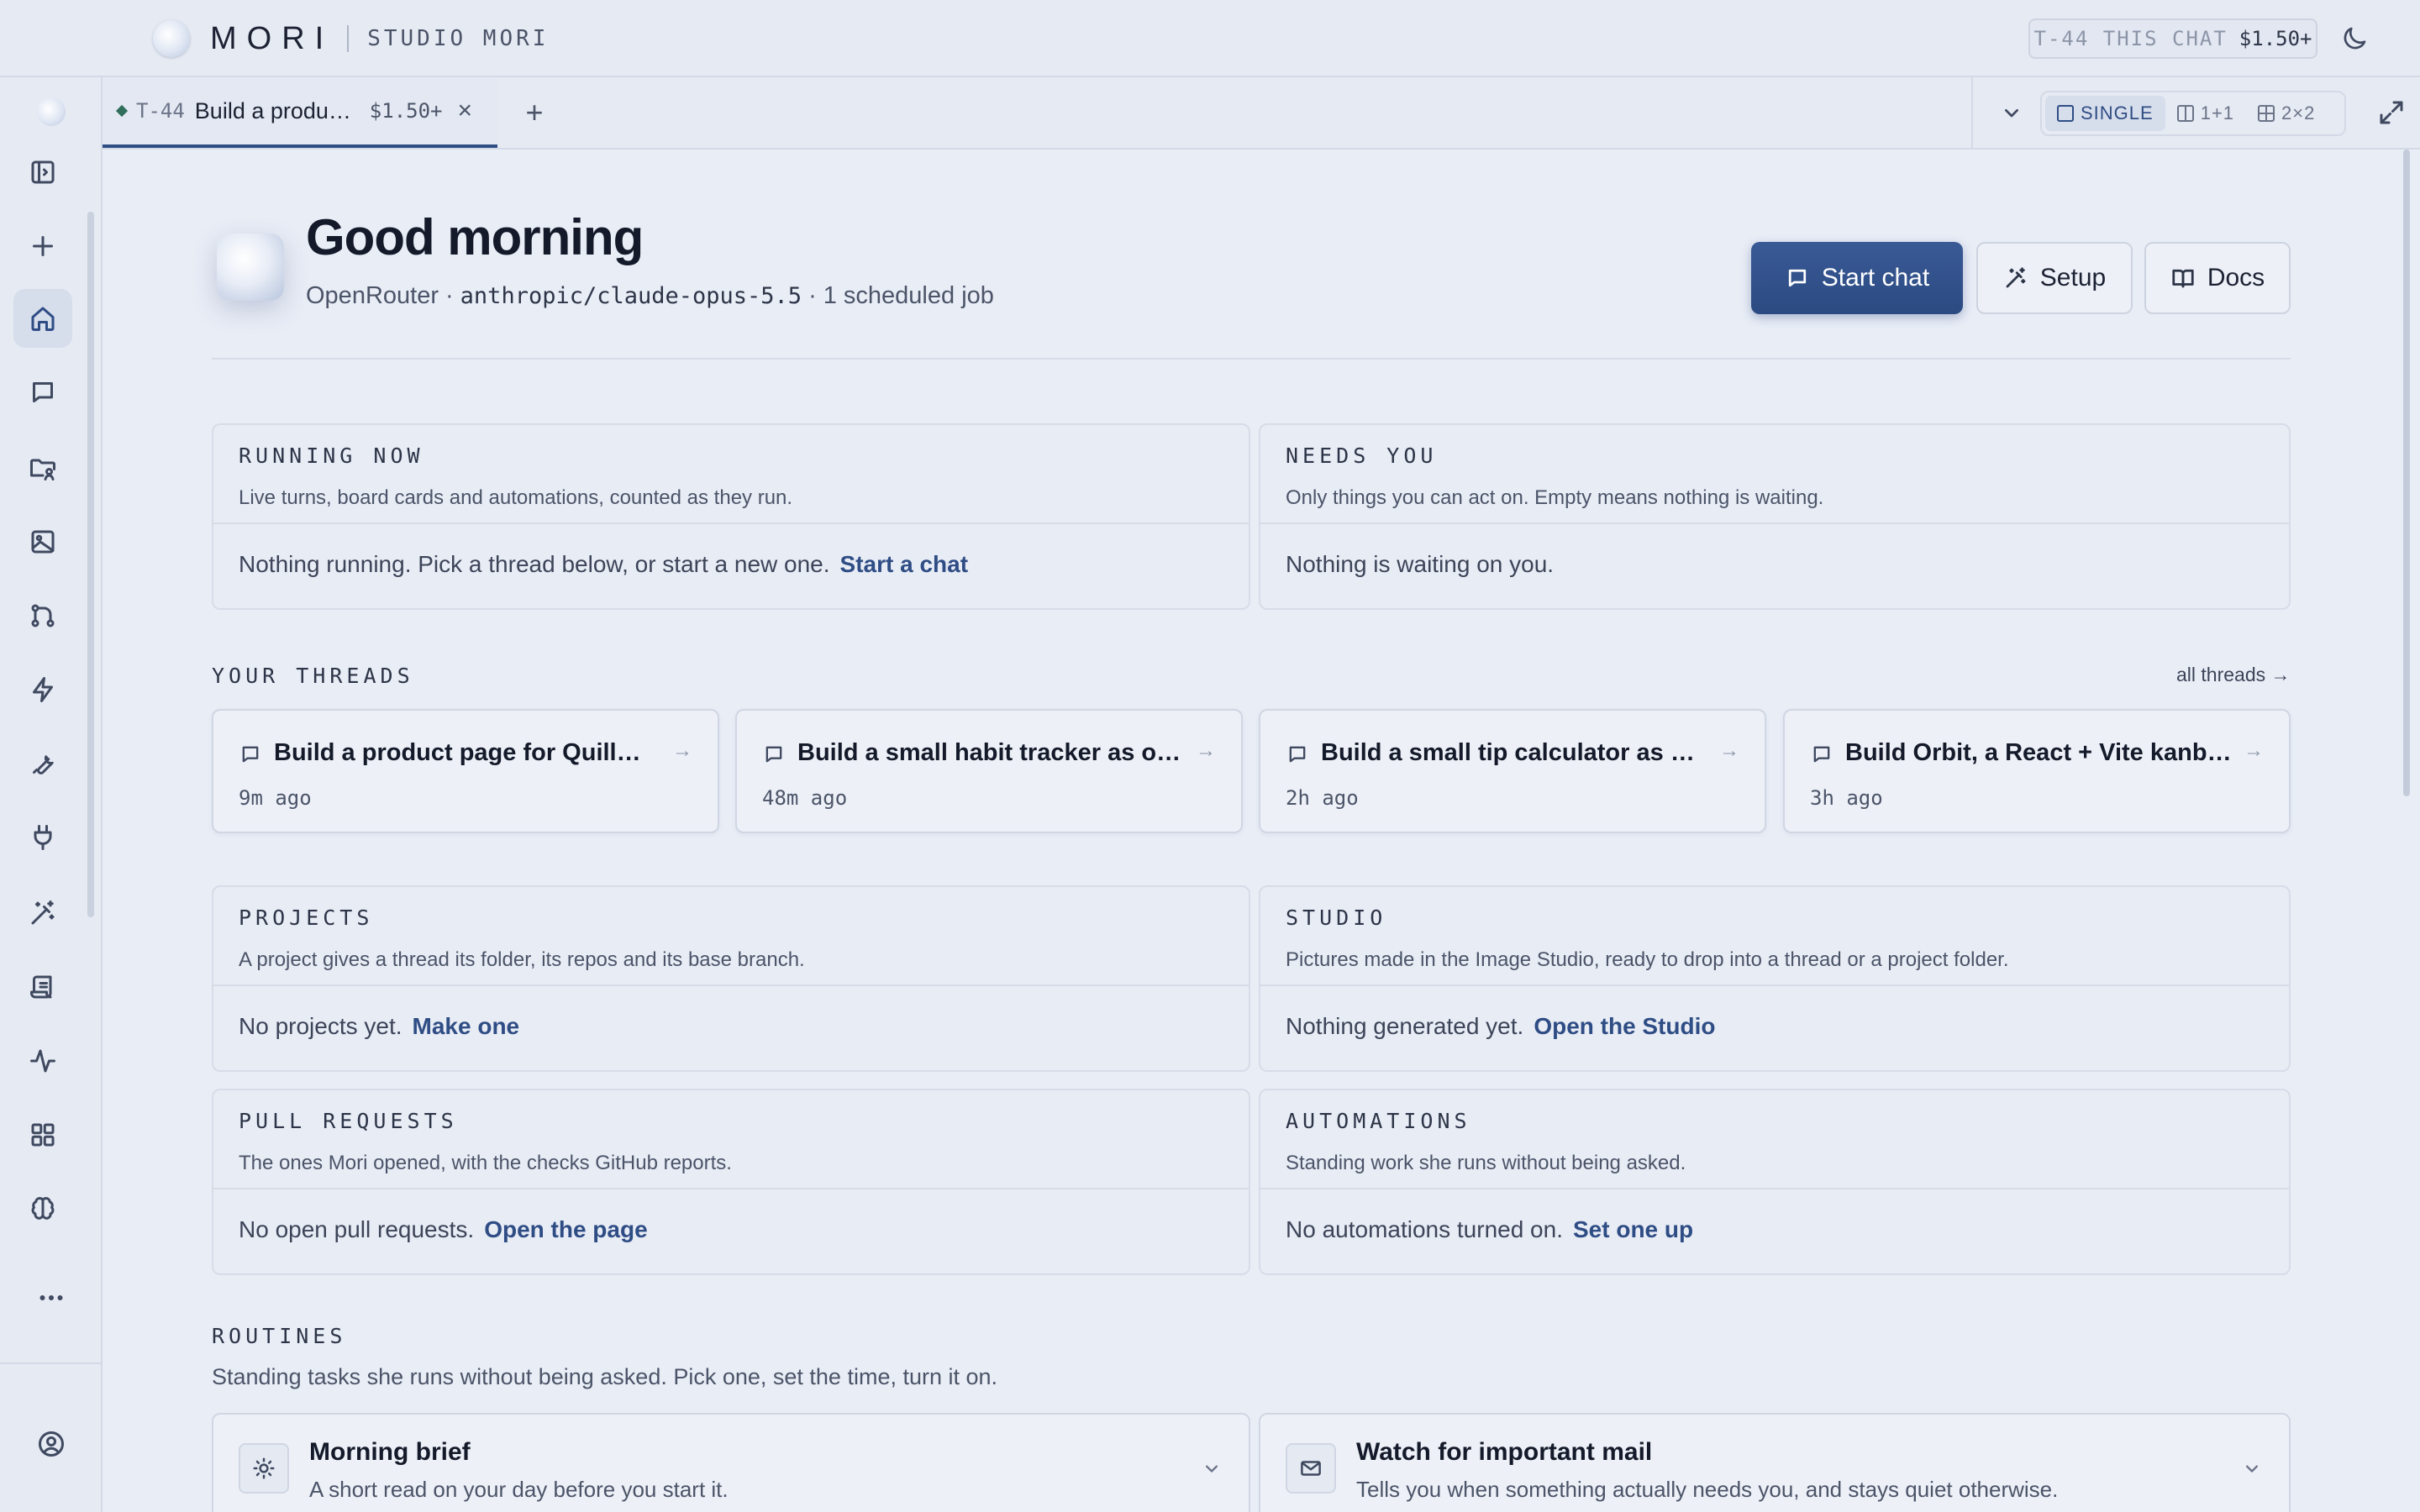  I want to click on account-button, so click(52, 1444).